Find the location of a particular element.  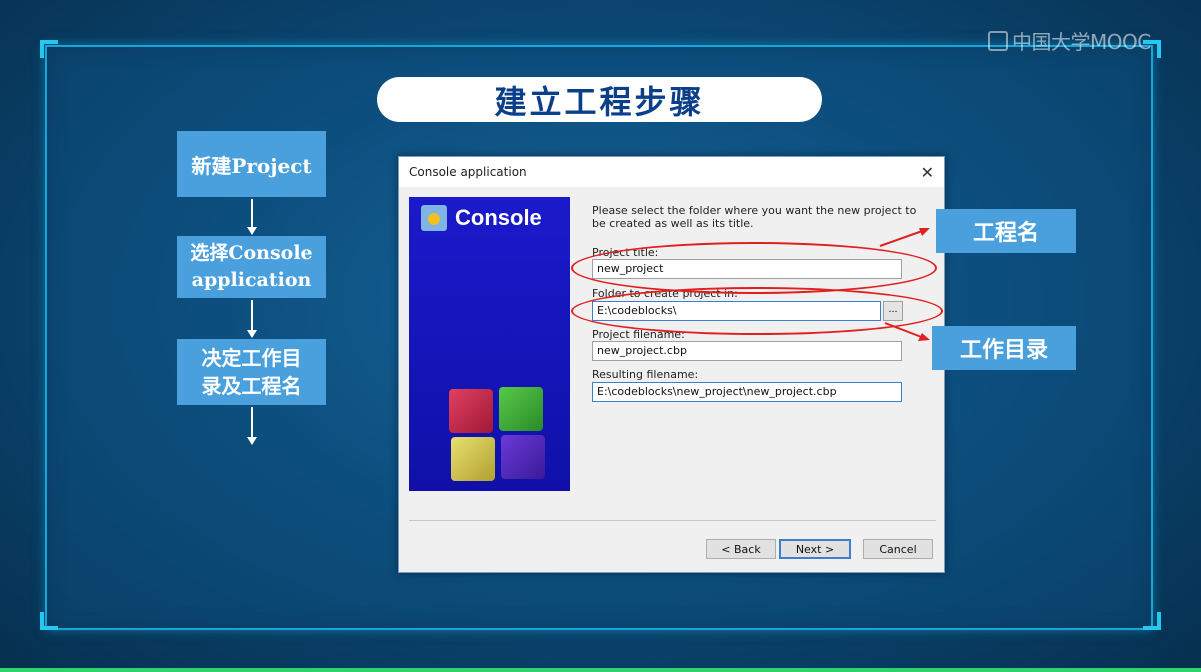

step-select-console: 选择Console application is located at coordinates (251, 267).